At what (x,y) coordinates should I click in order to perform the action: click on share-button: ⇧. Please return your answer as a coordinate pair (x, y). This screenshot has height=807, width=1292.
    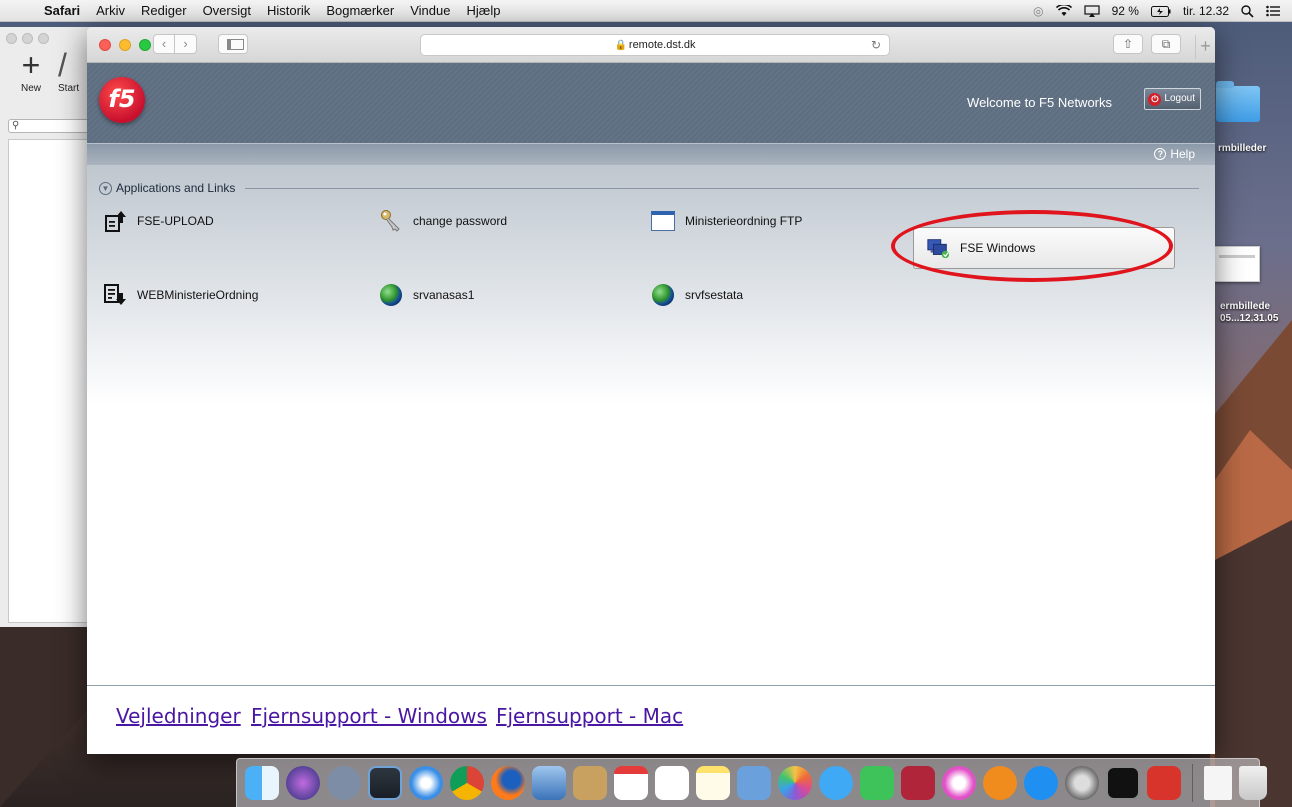
    Looking at the image, I should click on (1128, 44).